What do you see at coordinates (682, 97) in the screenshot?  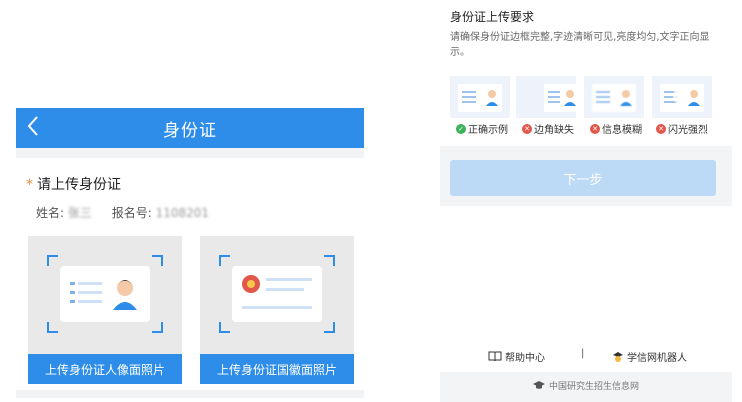 I see `example-thumb-glare` at bounding box center [682, 97].